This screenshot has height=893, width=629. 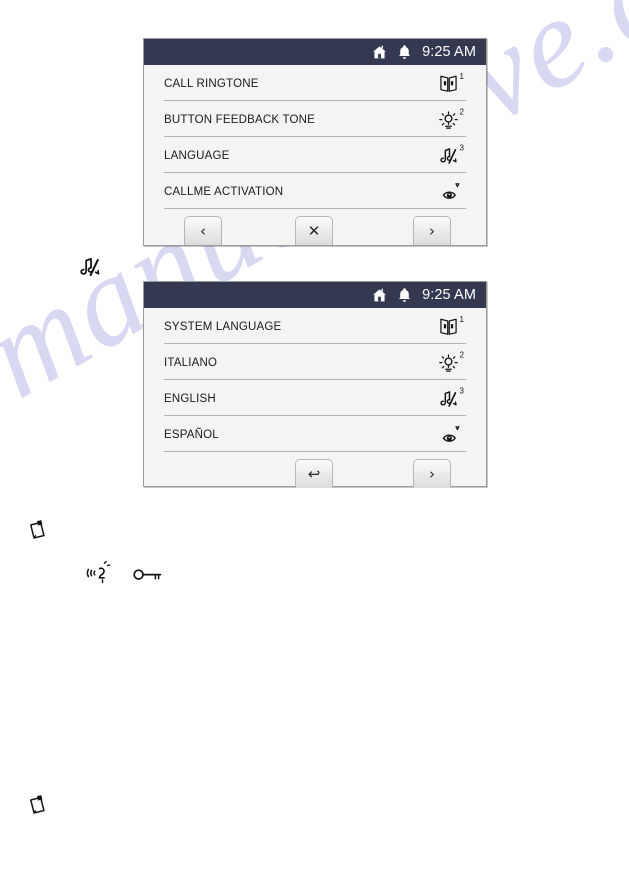 I want to click on menu-item-language: LANGUAGE 3, so click(x=315, y=155).